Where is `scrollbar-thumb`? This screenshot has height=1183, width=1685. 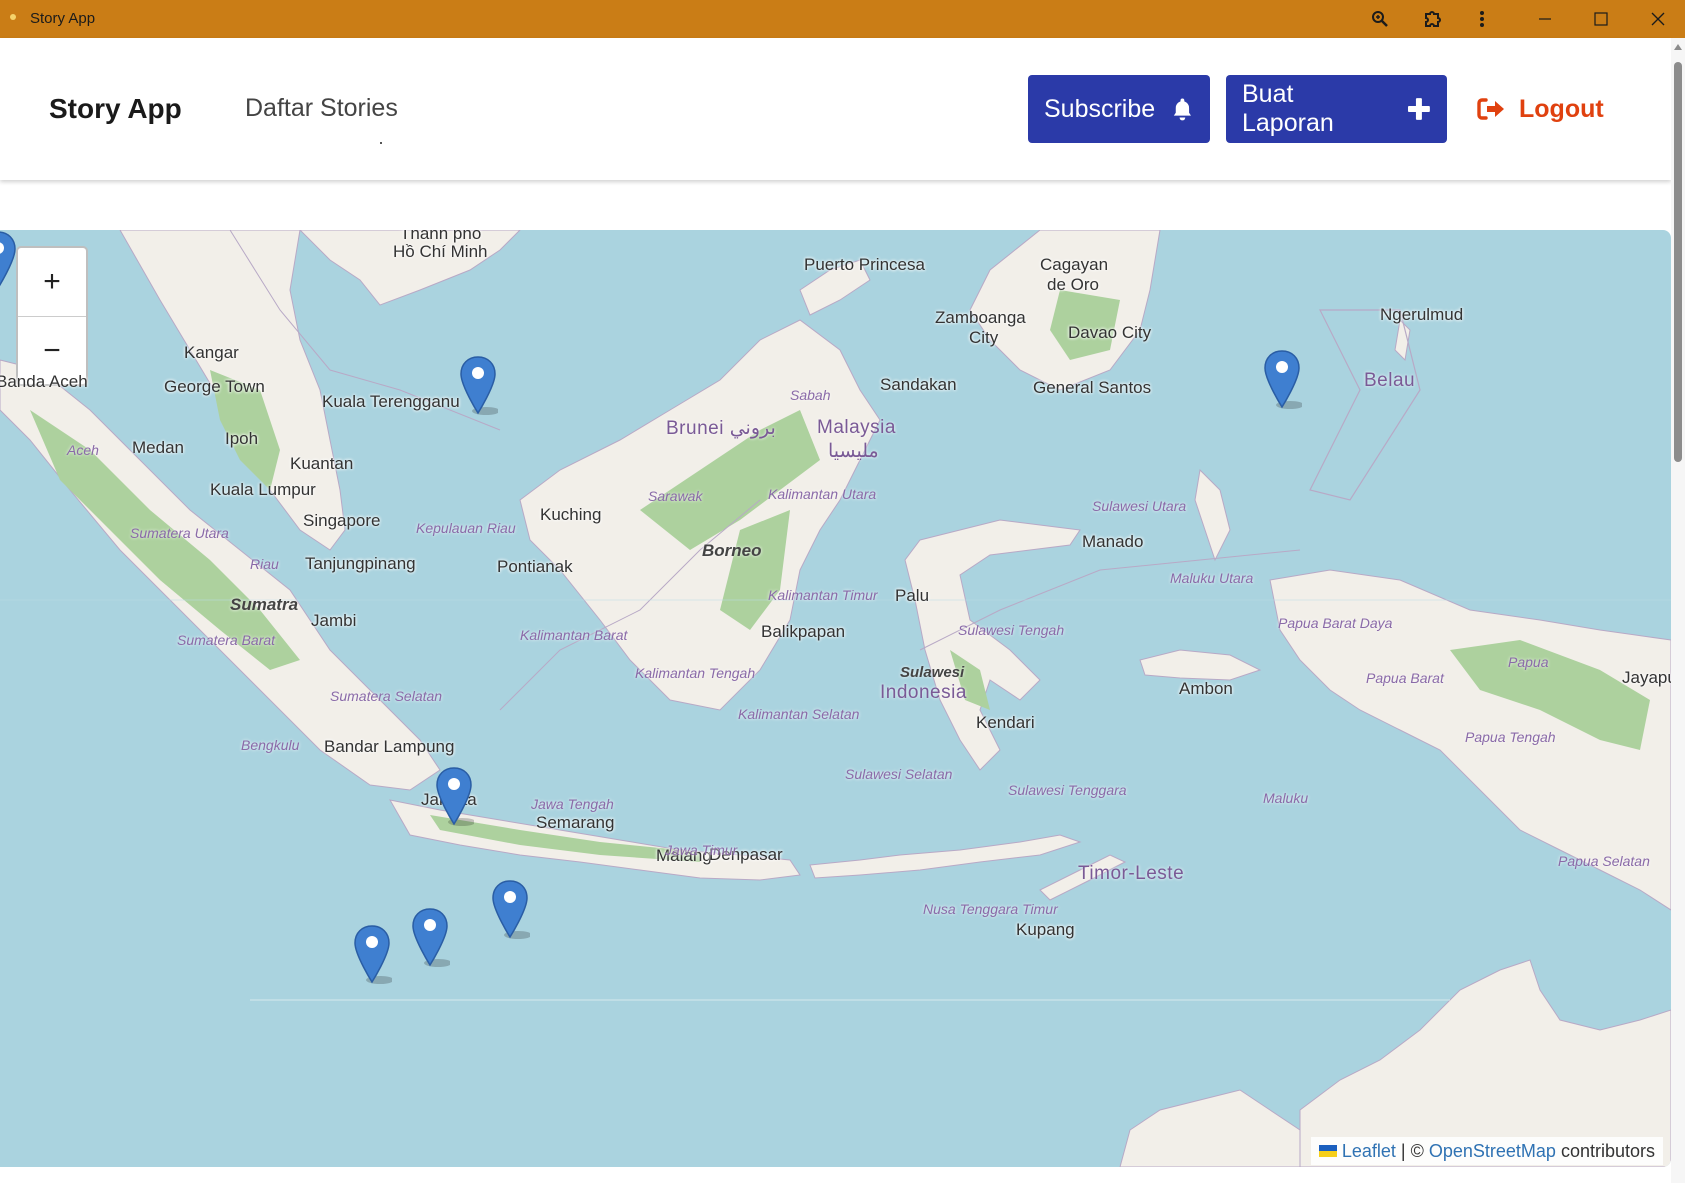 scrollbar-thumb is located at coordinates (1678, 262).